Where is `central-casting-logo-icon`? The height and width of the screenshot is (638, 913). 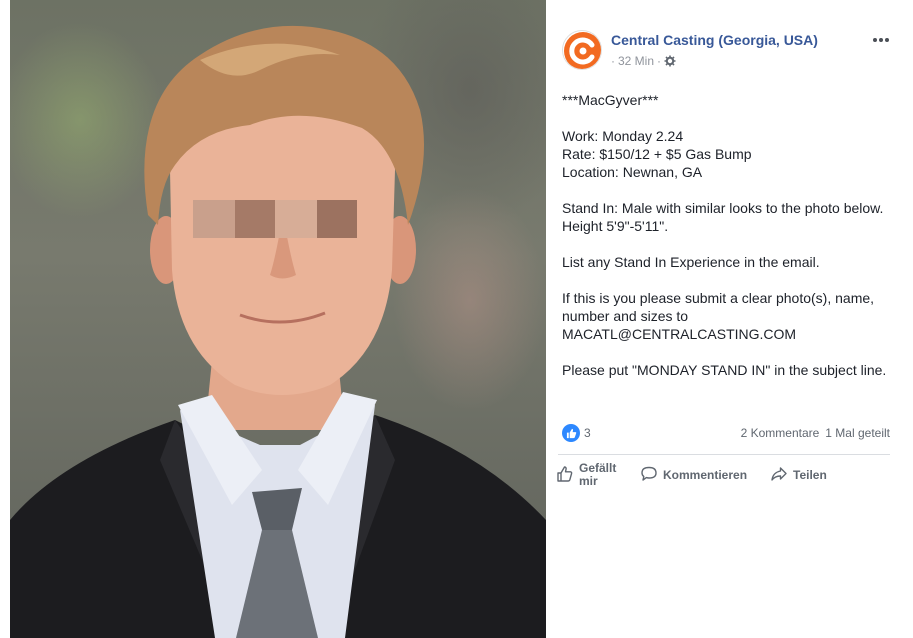
central-casting-logo-icon is located at coordinates (582, 50).